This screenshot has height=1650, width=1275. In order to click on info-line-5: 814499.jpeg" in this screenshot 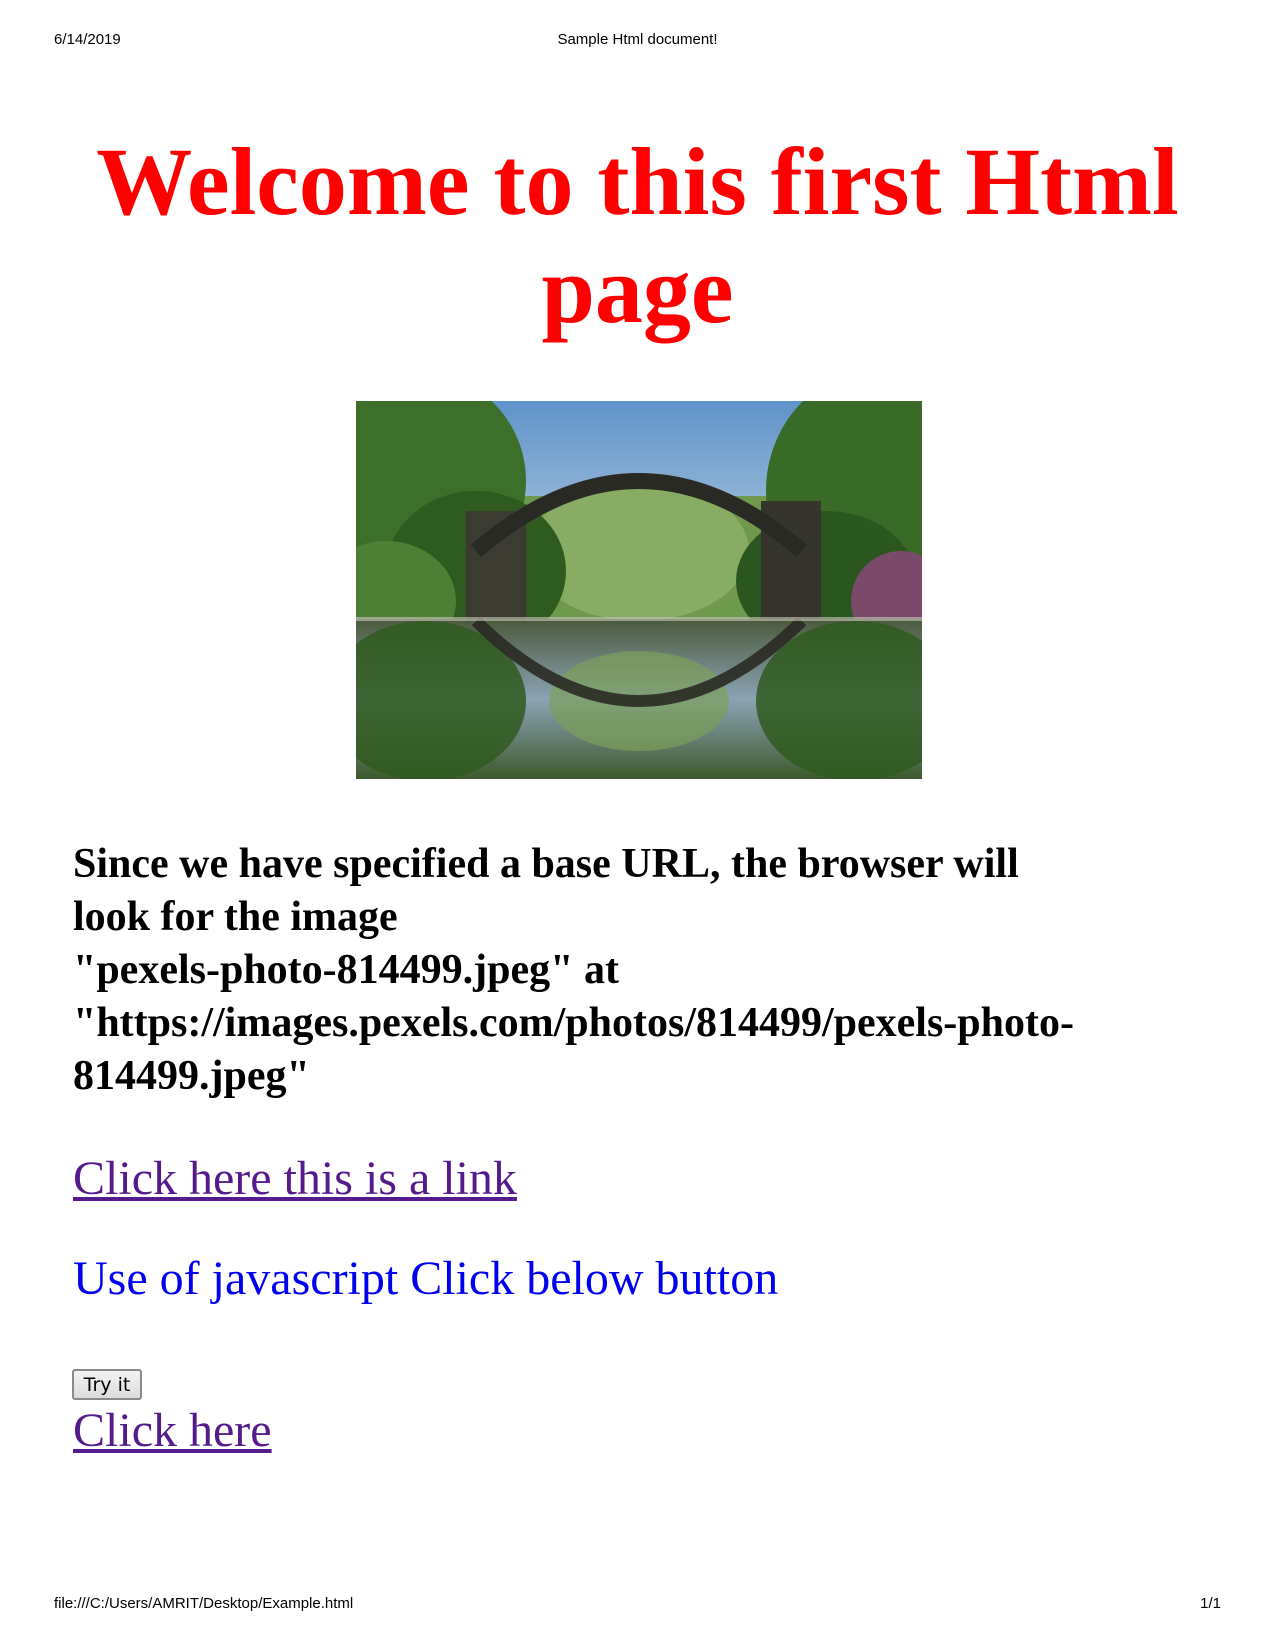, I will do `click(191, 1076)`.